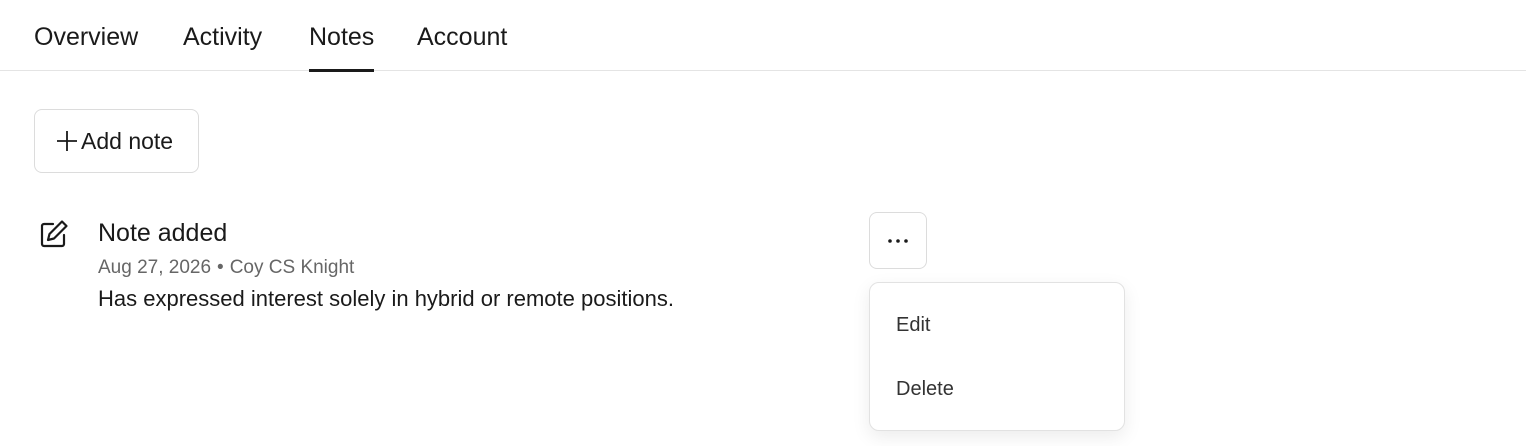 This screenshot has height=446, width=1526. I want to click on more-options-button, so click(898, 240).